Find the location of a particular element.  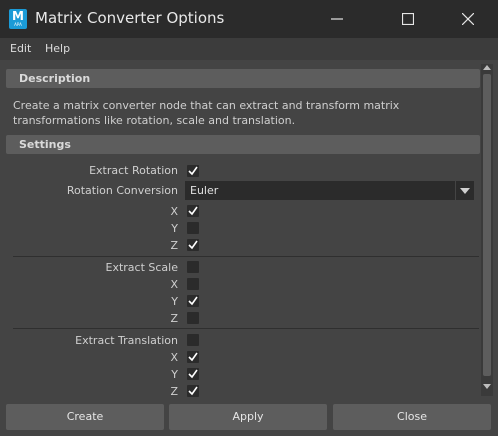

rotation-x-checkbox is located at coordinates (193, 211).